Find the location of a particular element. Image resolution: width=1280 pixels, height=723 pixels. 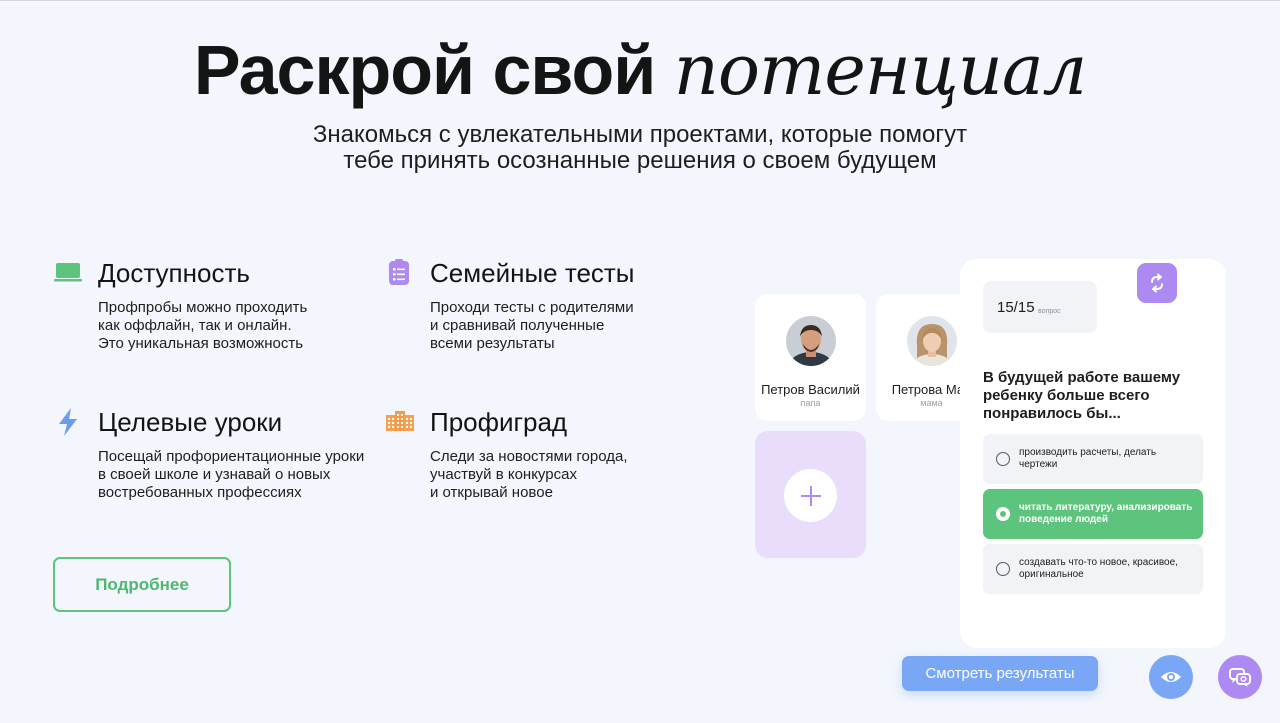

answer-option-text: производить расчеты, делать чертежи is located at coordinates (1087, 459).